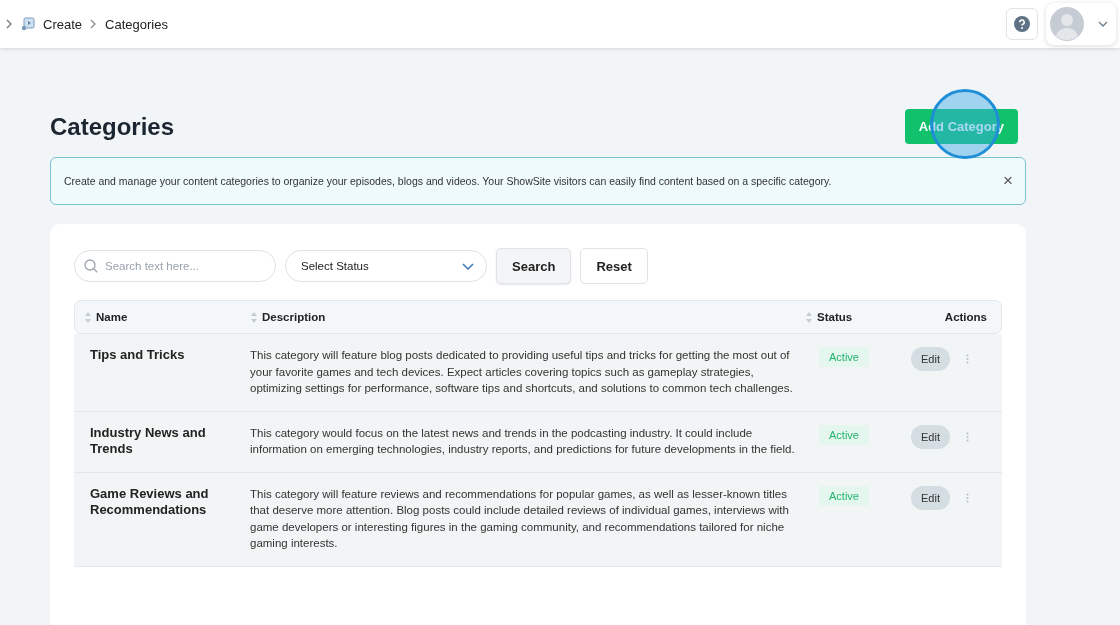 The height and width of the screenshot is (625, 1120). What do you see at coordinates (112, 317) in the screenshot?
I see `column-header: Name` at bounding box center [112, 317].